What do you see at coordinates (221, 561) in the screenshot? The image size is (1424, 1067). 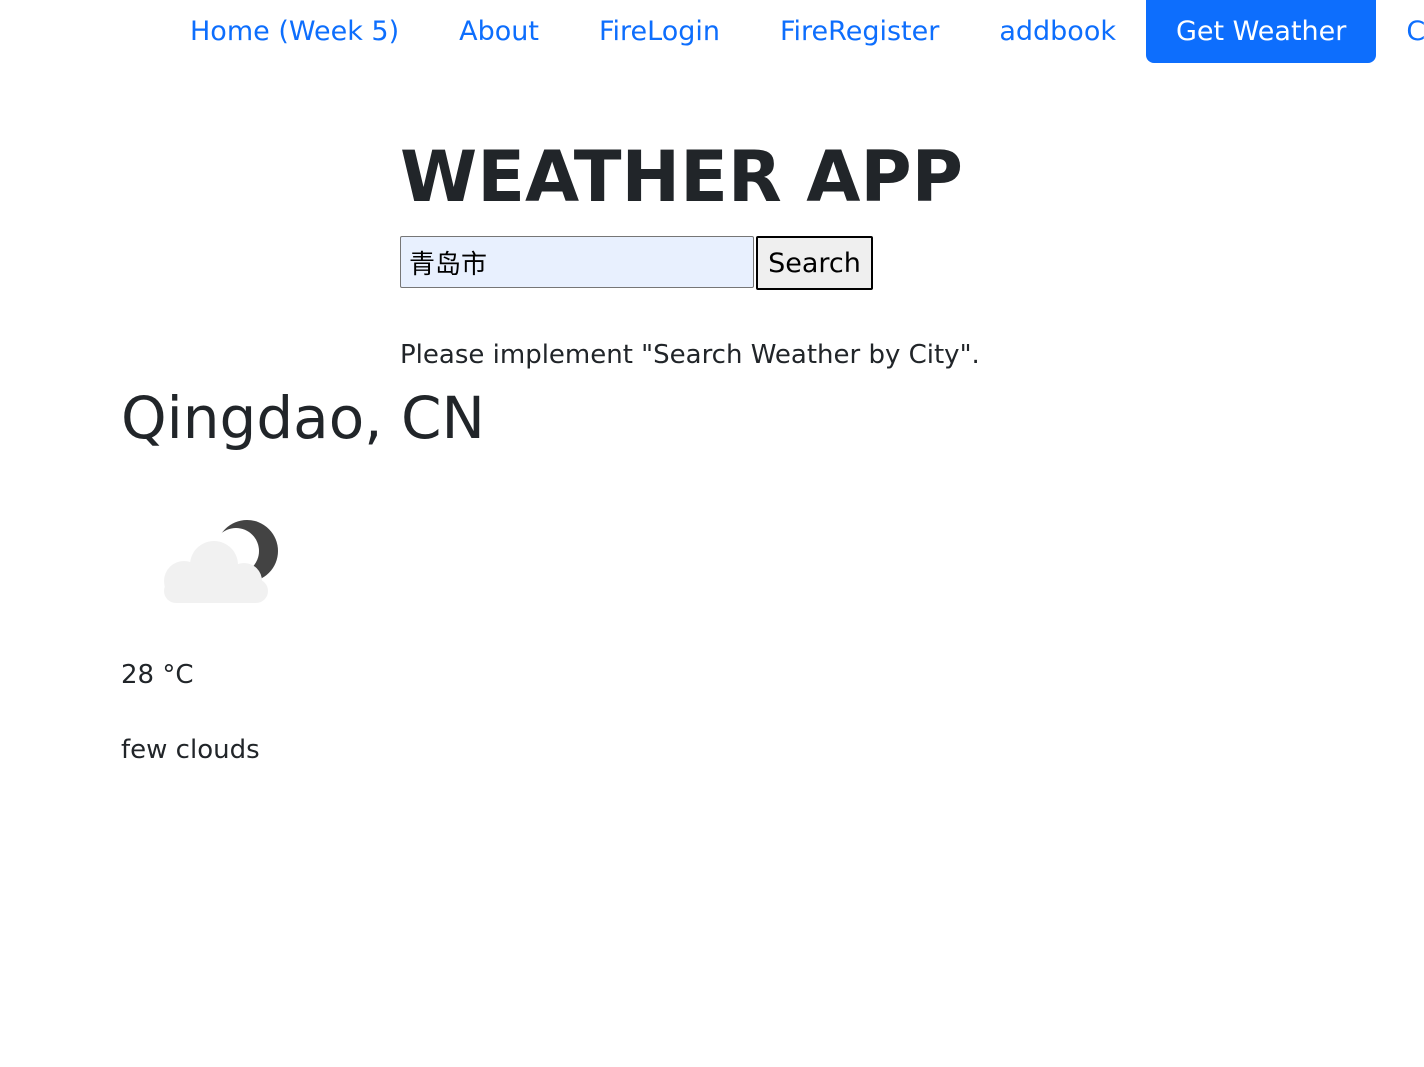 I see `few-clouds-night-icon` at bounding box center [221, 561].